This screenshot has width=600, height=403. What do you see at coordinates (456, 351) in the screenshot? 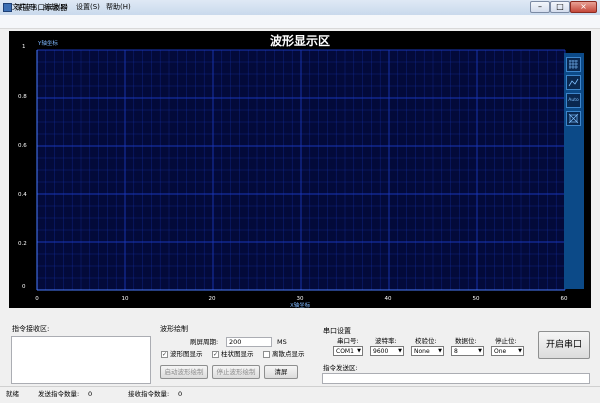
I see `data-bits-value: 8` at bounding box center [456, 351].